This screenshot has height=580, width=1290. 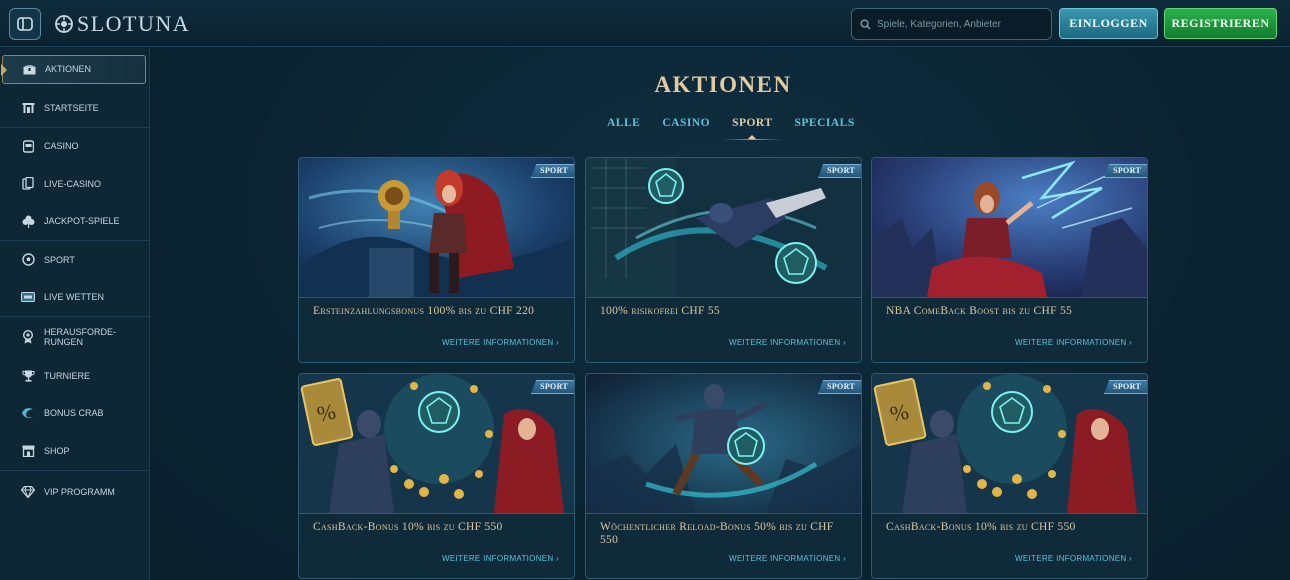 What do you see at coordinates (61, 146) in the screenshot?
I see `sidebar-item-label: CASINO` at bounding box center [61, 146].